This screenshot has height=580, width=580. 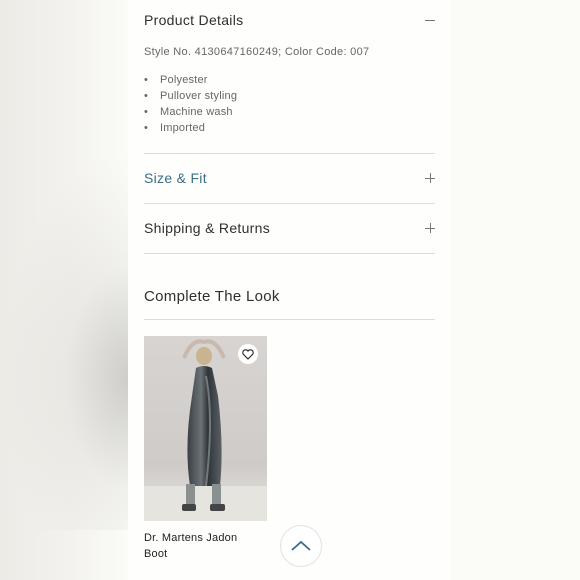 What do you see at coordinates (199, 546) in the screenshot?
I see `product-name: Dr. Martens Jadon Boot` at bounding box center [199, 546].